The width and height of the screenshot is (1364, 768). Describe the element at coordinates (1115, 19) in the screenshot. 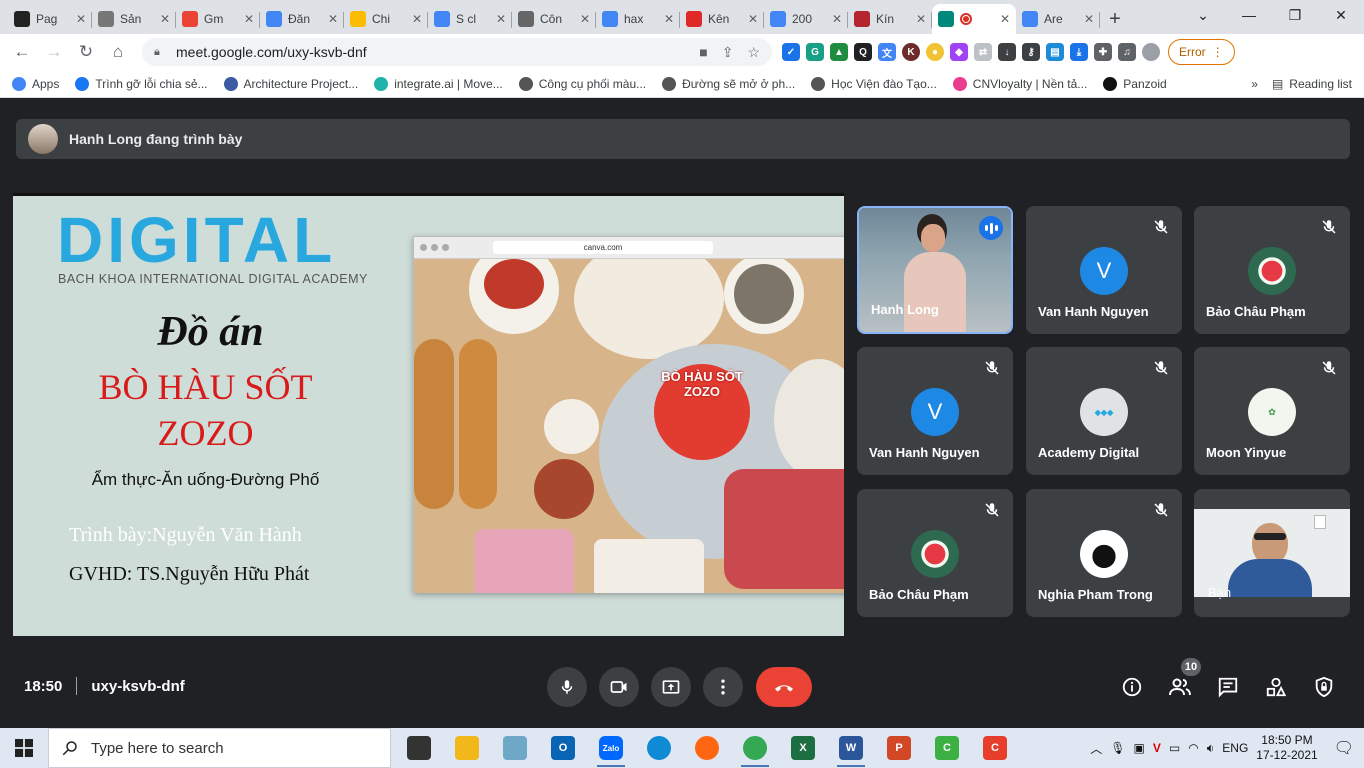

I see `new-tab-button: +` at that location.